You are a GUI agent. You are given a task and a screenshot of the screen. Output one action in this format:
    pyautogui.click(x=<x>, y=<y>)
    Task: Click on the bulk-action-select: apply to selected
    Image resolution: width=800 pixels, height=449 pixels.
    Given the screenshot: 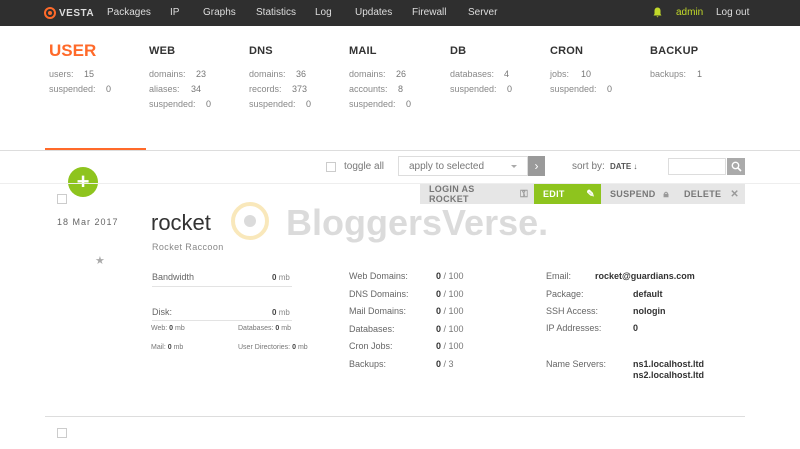 What is the action you would take?
    pyautogui.click(x=463, y=166)
    